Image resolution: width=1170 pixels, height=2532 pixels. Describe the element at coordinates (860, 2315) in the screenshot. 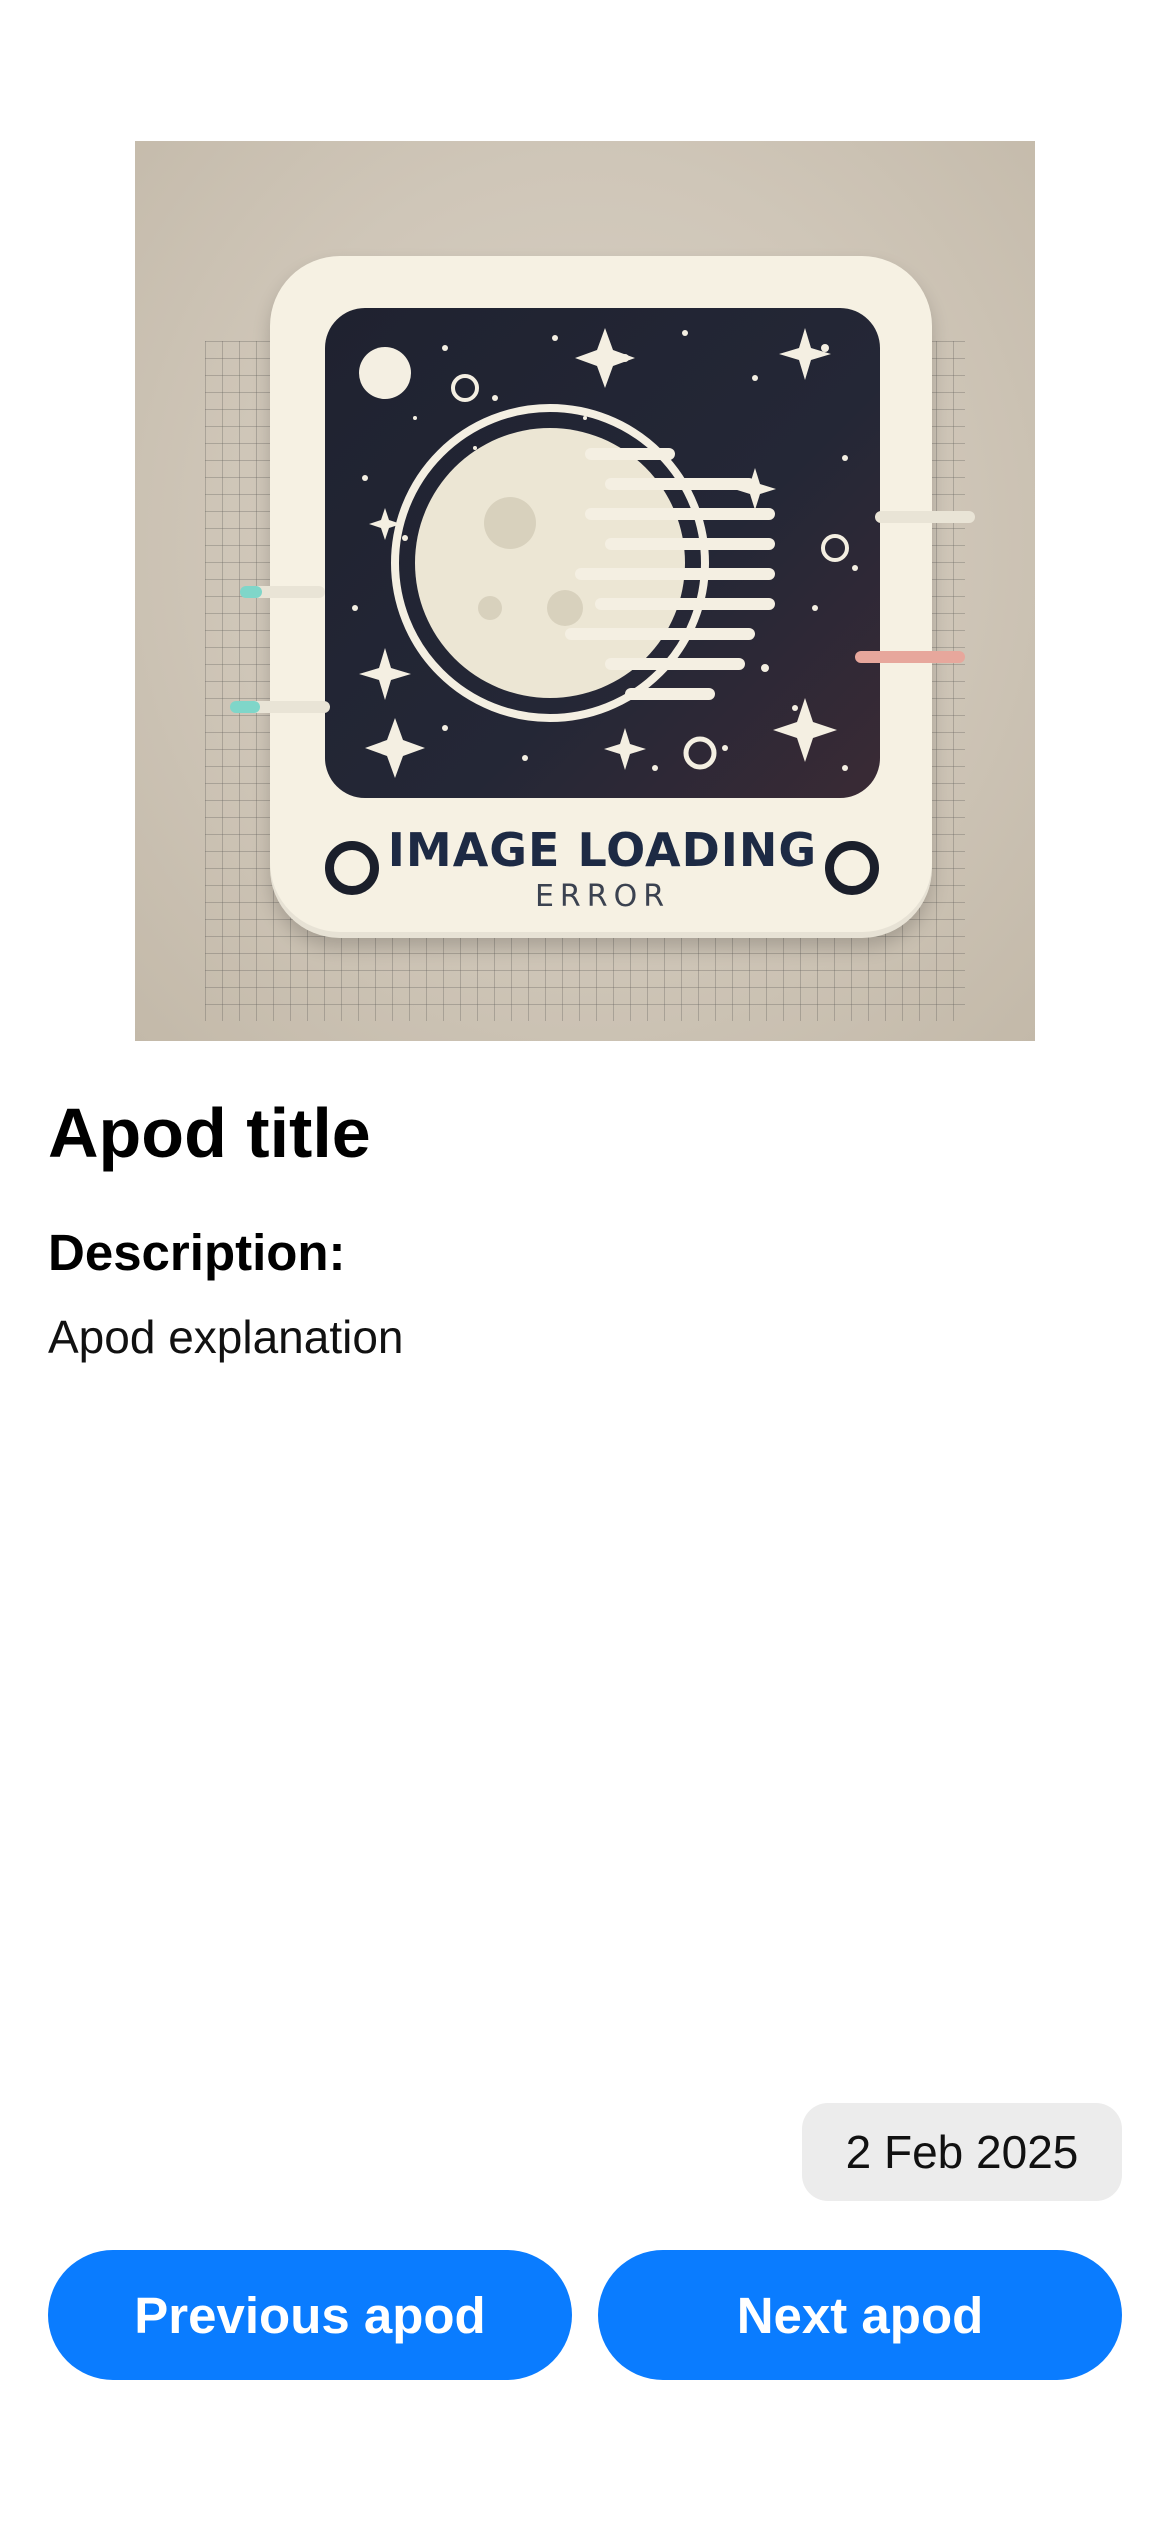

I see `next-apod-button: Next apod` at that location.